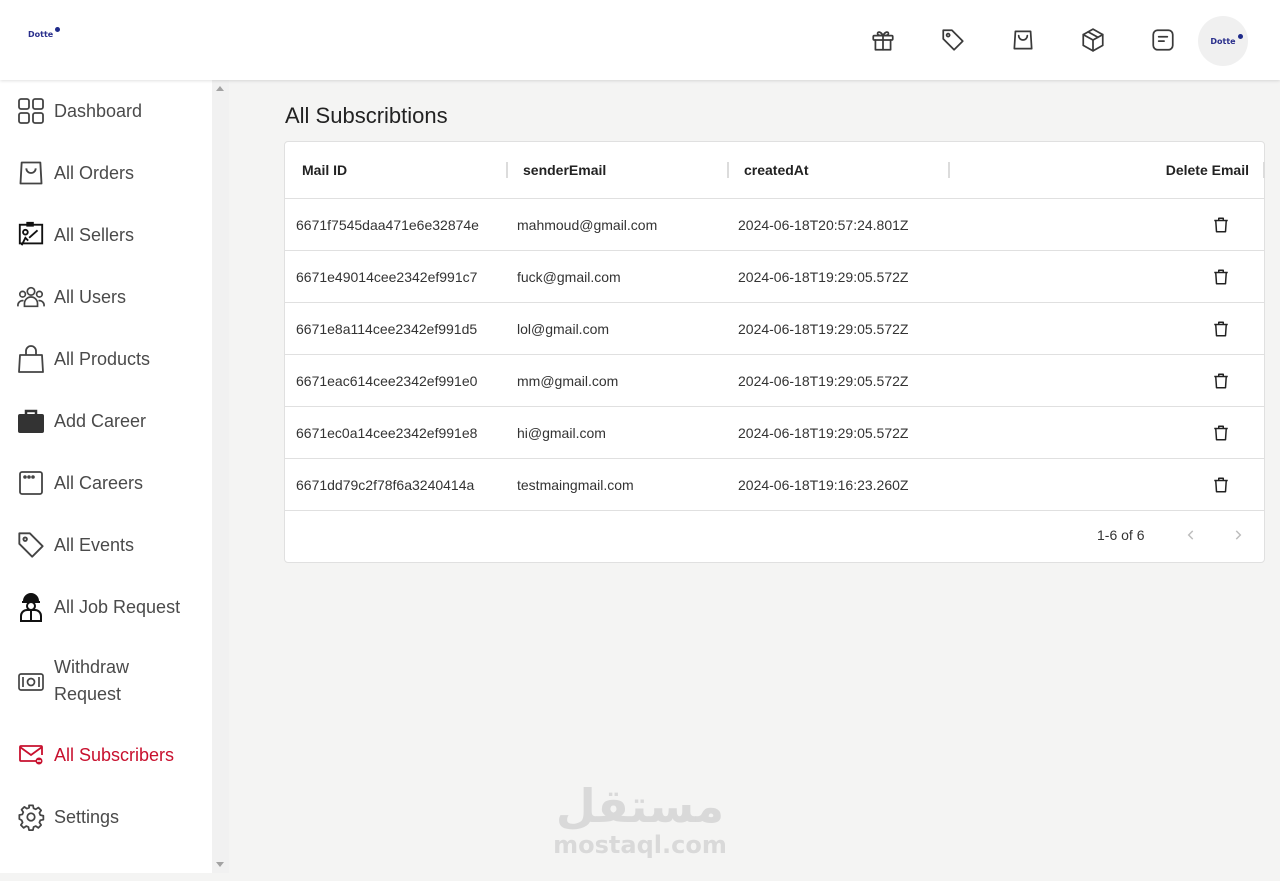 This screenshot has width=1280, height=881. I want to click on sidebar-item-dashboard: Dashboard, so click(106, 111).